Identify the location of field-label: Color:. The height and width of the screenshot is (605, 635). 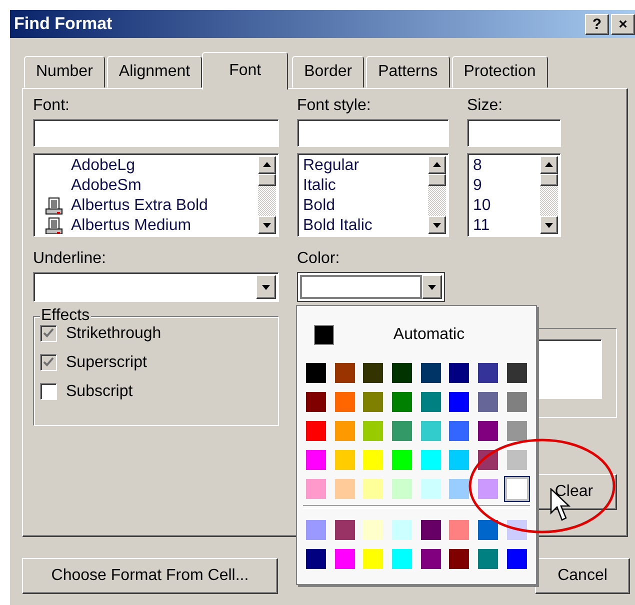
(319, 259).